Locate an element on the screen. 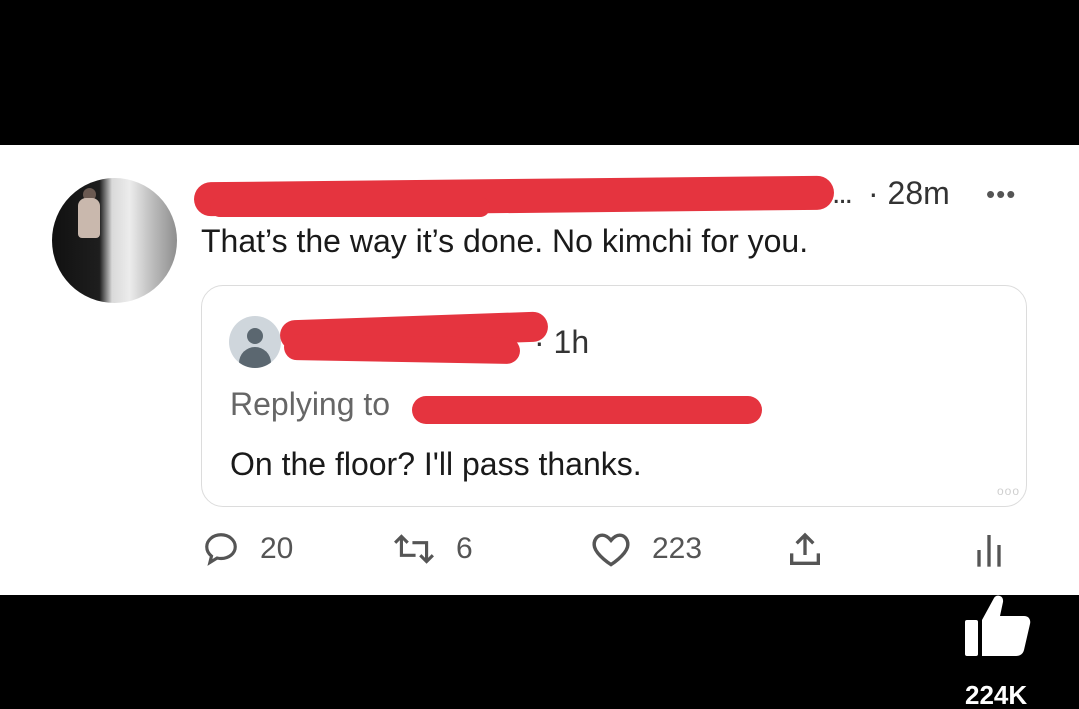 Image resolution: width=1079 pixels, height=709 pixels. analytics-icon is located at coordinates (989, 551).